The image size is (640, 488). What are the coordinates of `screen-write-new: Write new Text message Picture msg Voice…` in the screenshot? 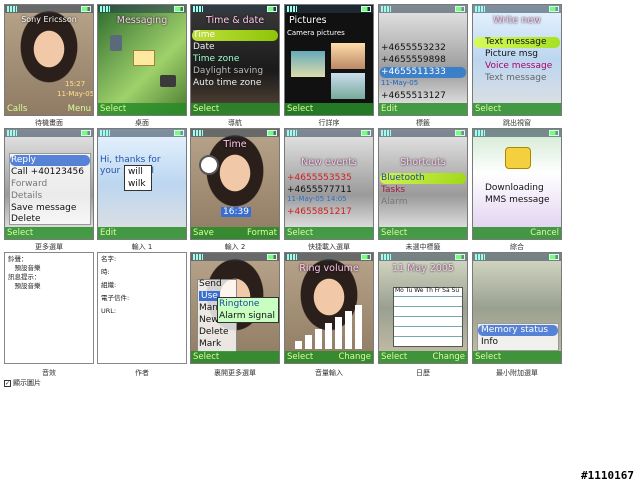 It's located at (517, 60).